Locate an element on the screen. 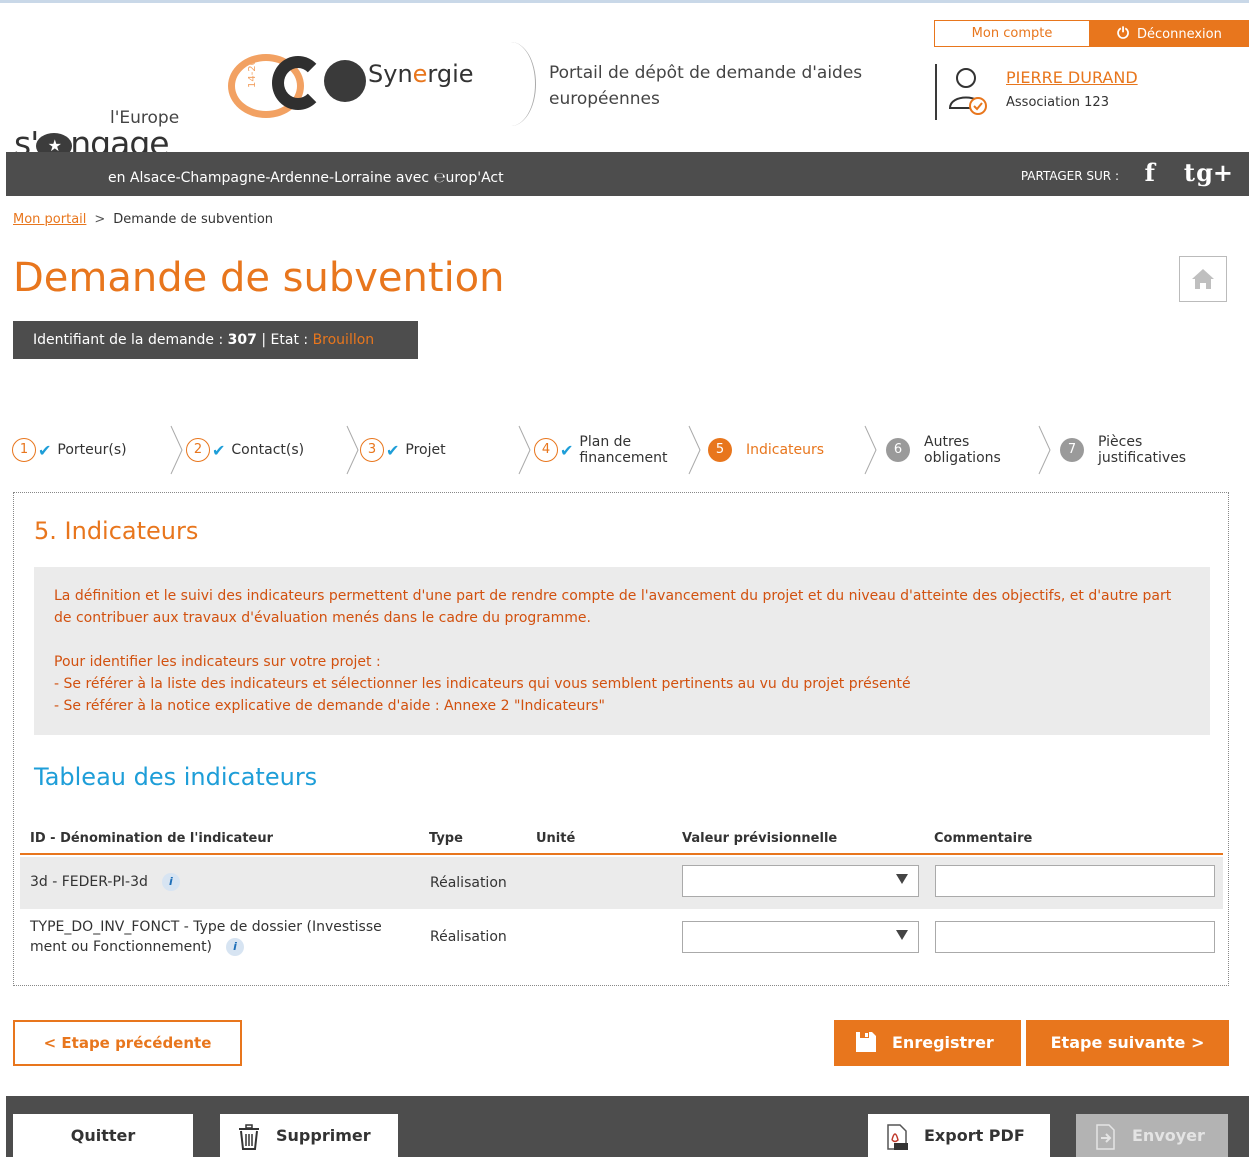 Image resolution: width=1249 pixels, height=1157 pixels. synergie-name: Synergie is located at coordinates (421, 74).